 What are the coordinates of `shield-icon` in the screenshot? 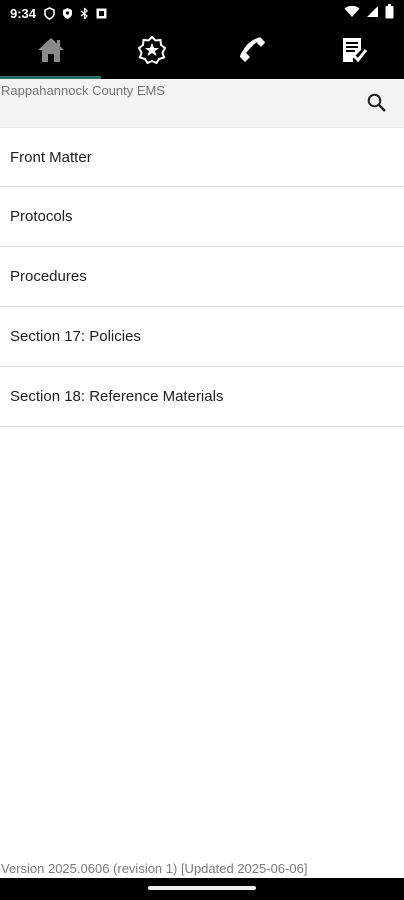 It's located at (67, 13).